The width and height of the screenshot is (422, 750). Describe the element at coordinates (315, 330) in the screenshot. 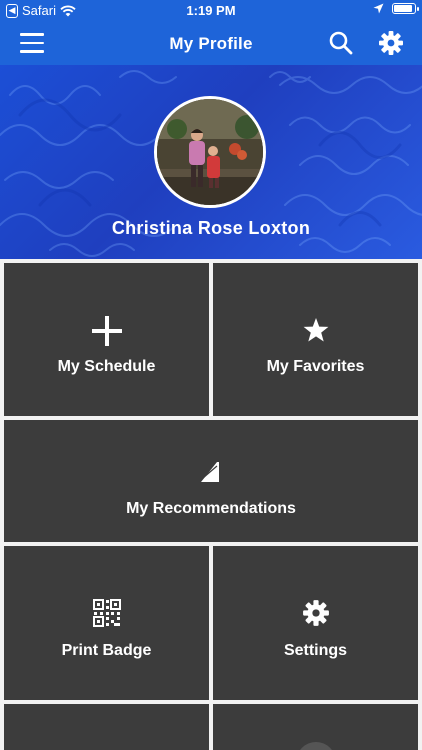

I see `star-icon` at that location.